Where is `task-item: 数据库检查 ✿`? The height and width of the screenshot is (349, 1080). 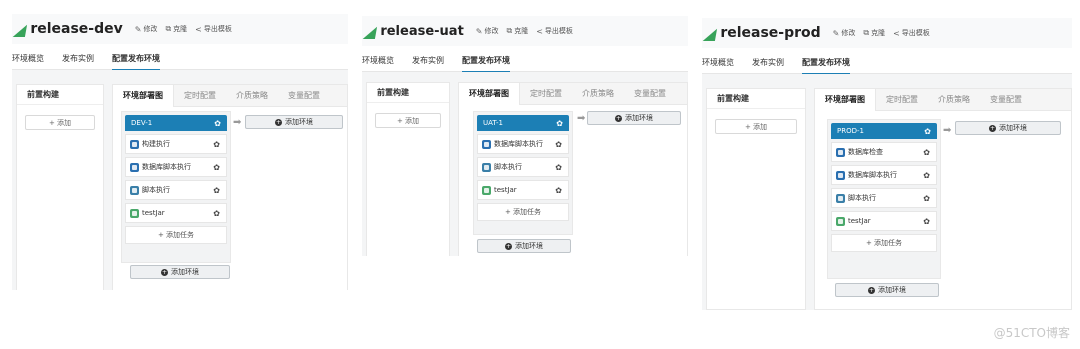 task-item: 数据库检查 ✿ is located at coordinates (884, 152).